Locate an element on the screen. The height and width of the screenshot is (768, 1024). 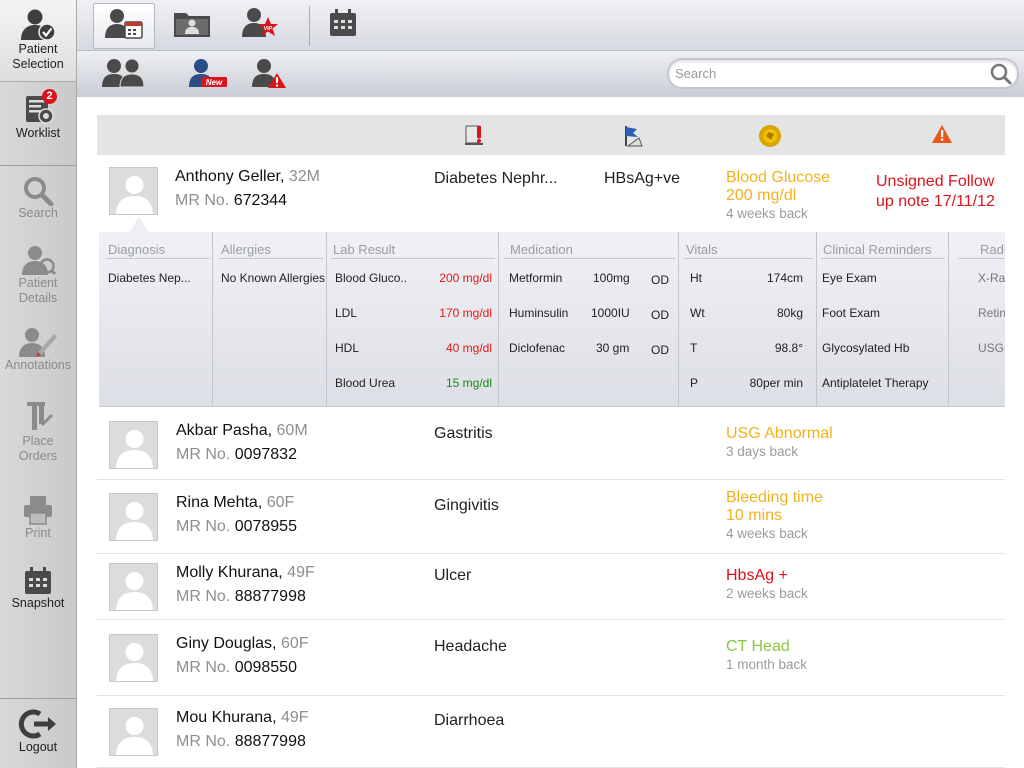
sidebar-item-snapshot: Snapshot is located at coordinates (38, 592).